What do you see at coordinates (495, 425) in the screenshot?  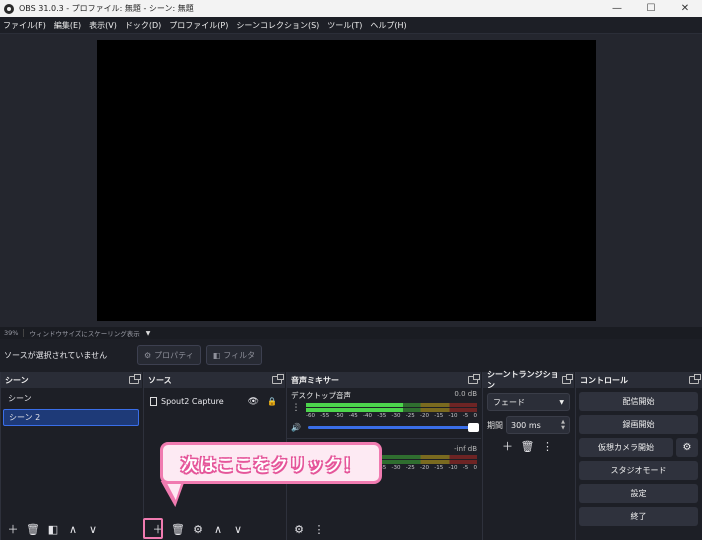 I see `duration-label: 期間` at bounding box center [495, 425].